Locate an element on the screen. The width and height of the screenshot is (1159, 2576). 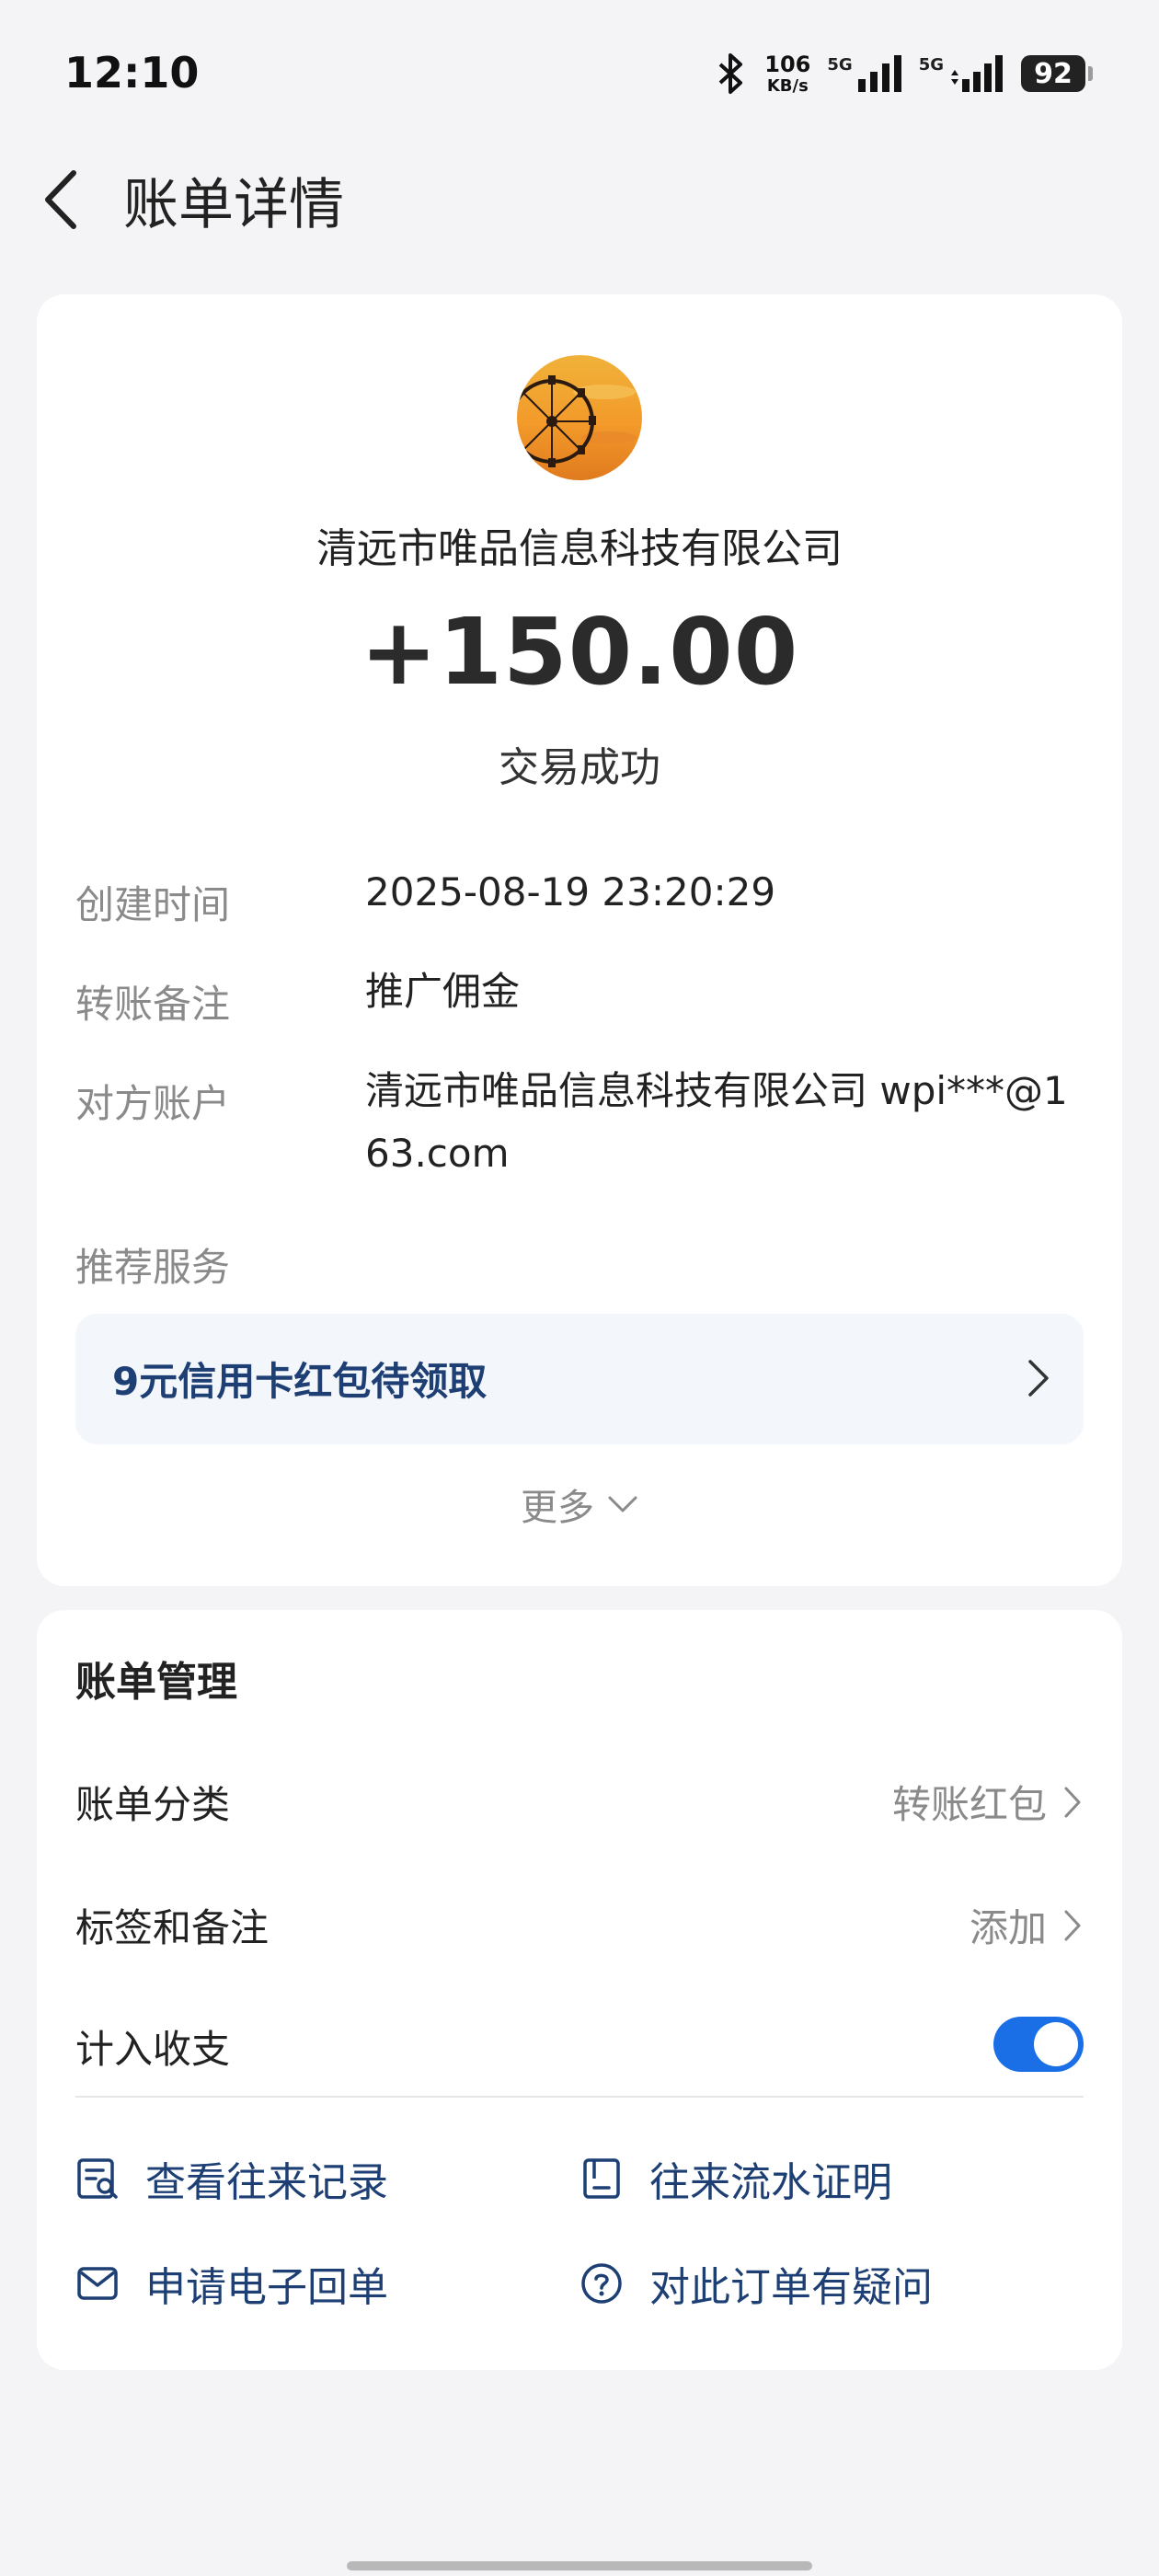
sim1-signal-icon: 5G is located at coordinates (864, 73).